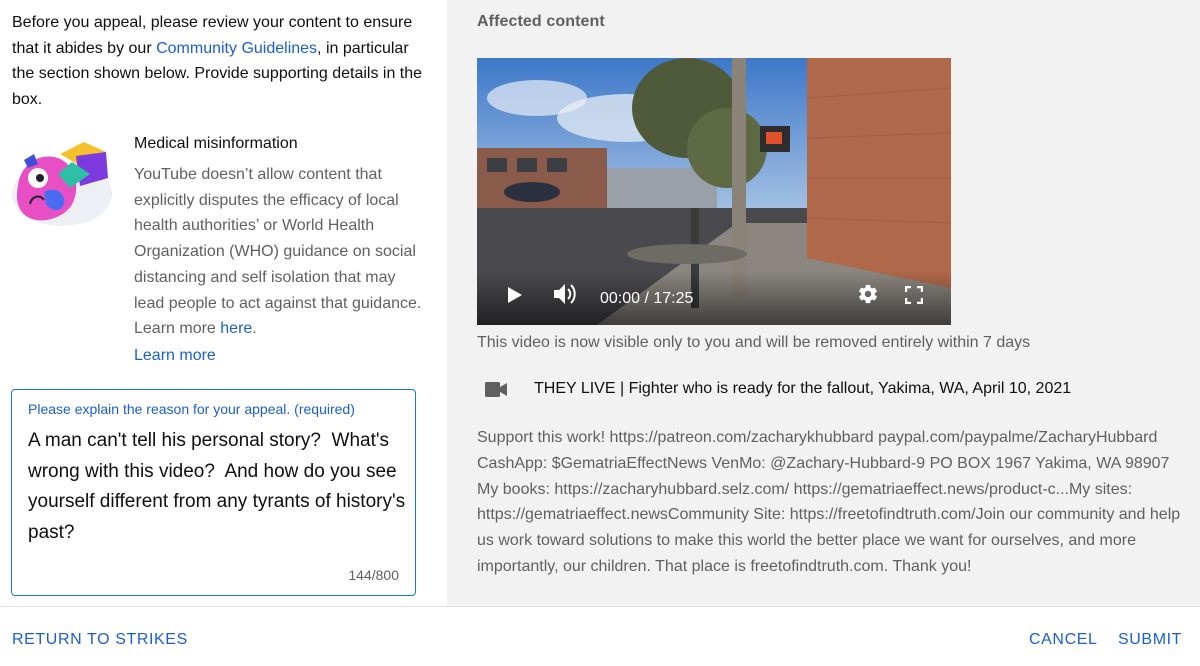  Describe the element at coordinates (714, 298) in the screenshot. I see `player-controls: 00:00 / 17:25` at that location.